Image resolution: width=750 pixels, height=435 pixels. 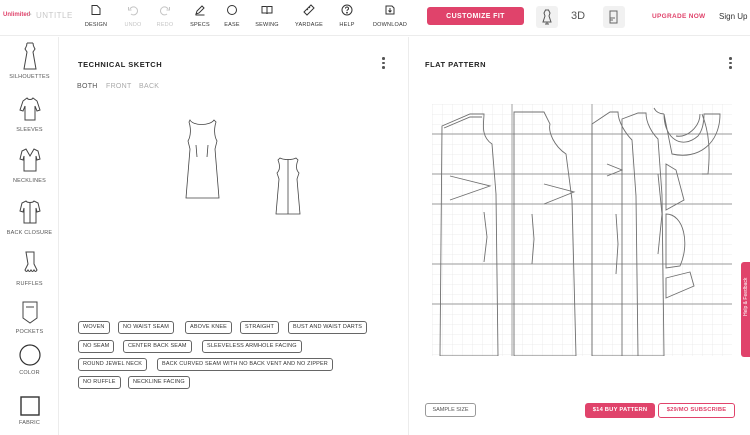 What do you see at coordinates (408, 236) in the screenshot?
I see `panel-divider` at bounding box center [408, 236].